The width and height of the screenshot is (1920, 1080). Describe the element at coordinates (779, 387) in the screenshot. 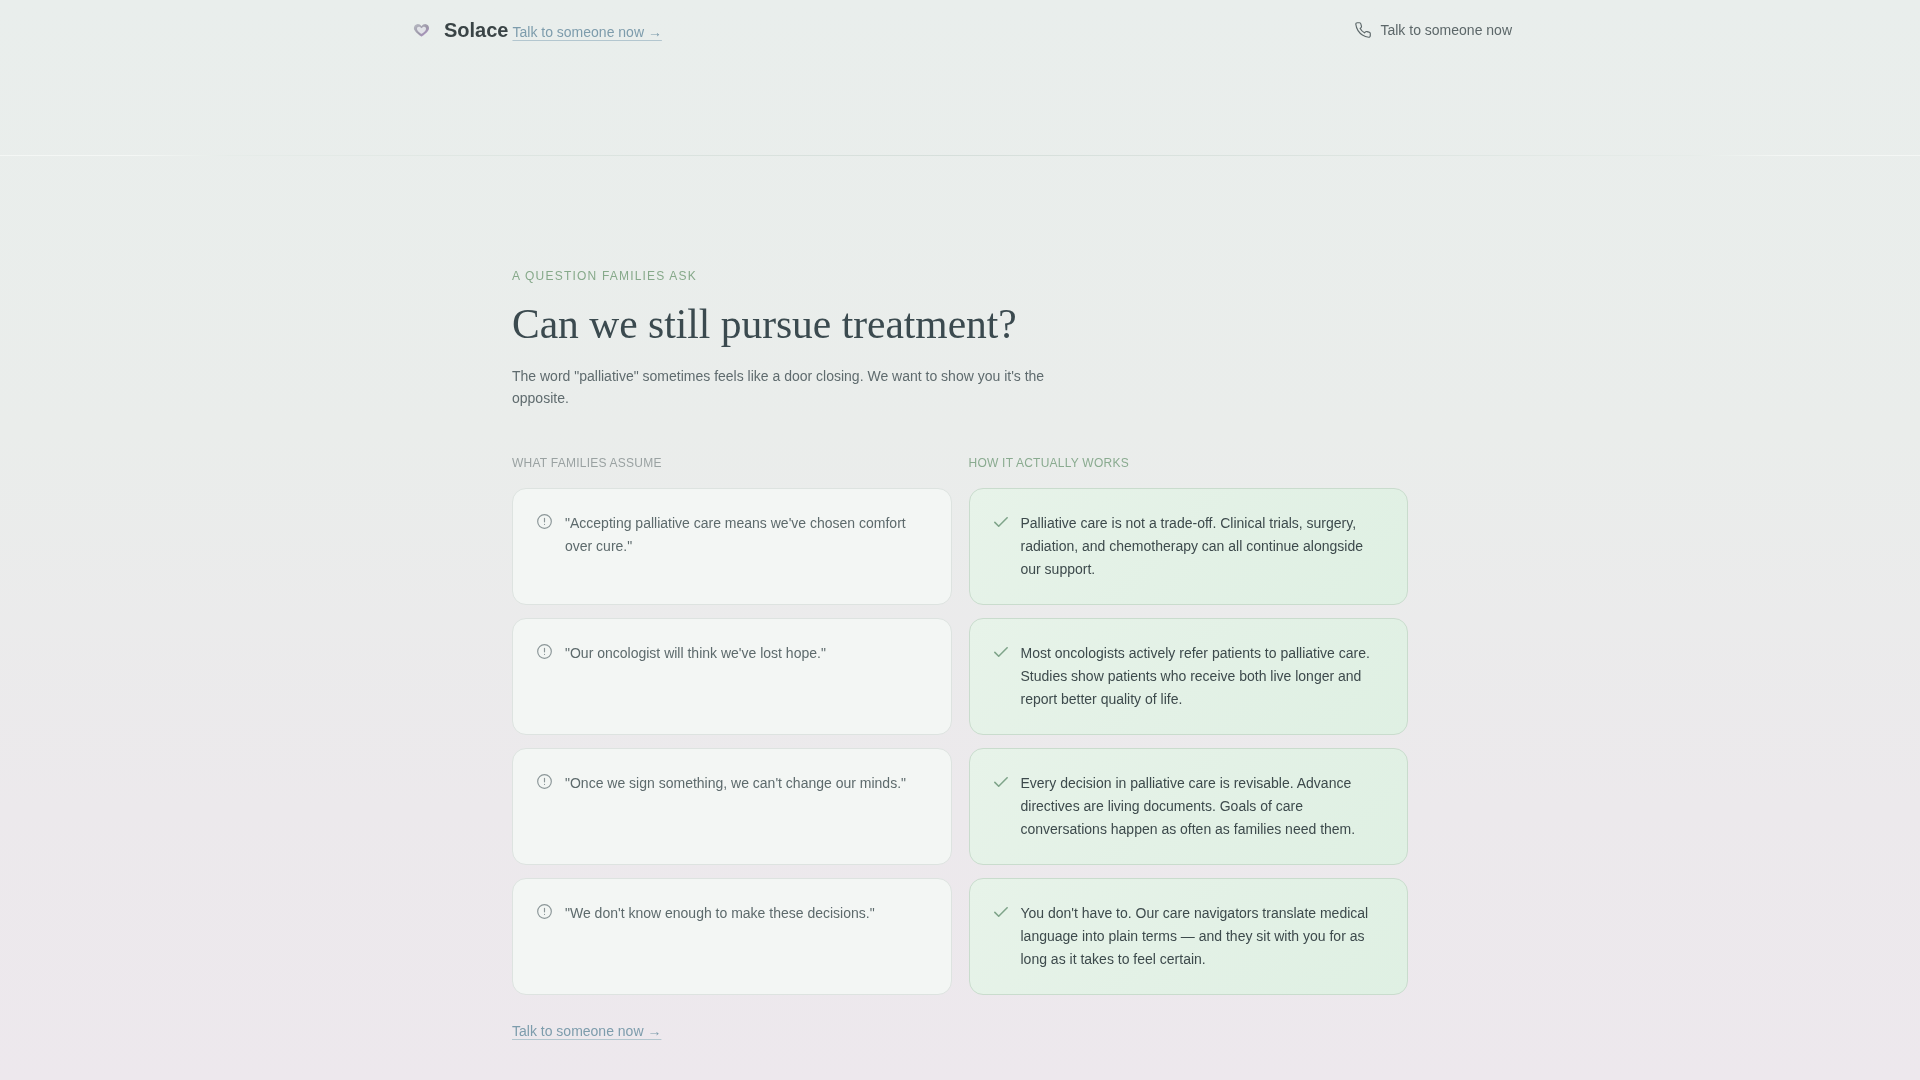

I see `intro-text: The word "palliative" sometimes feels like a door closing. We want to show you it's the opposite.` at that location.